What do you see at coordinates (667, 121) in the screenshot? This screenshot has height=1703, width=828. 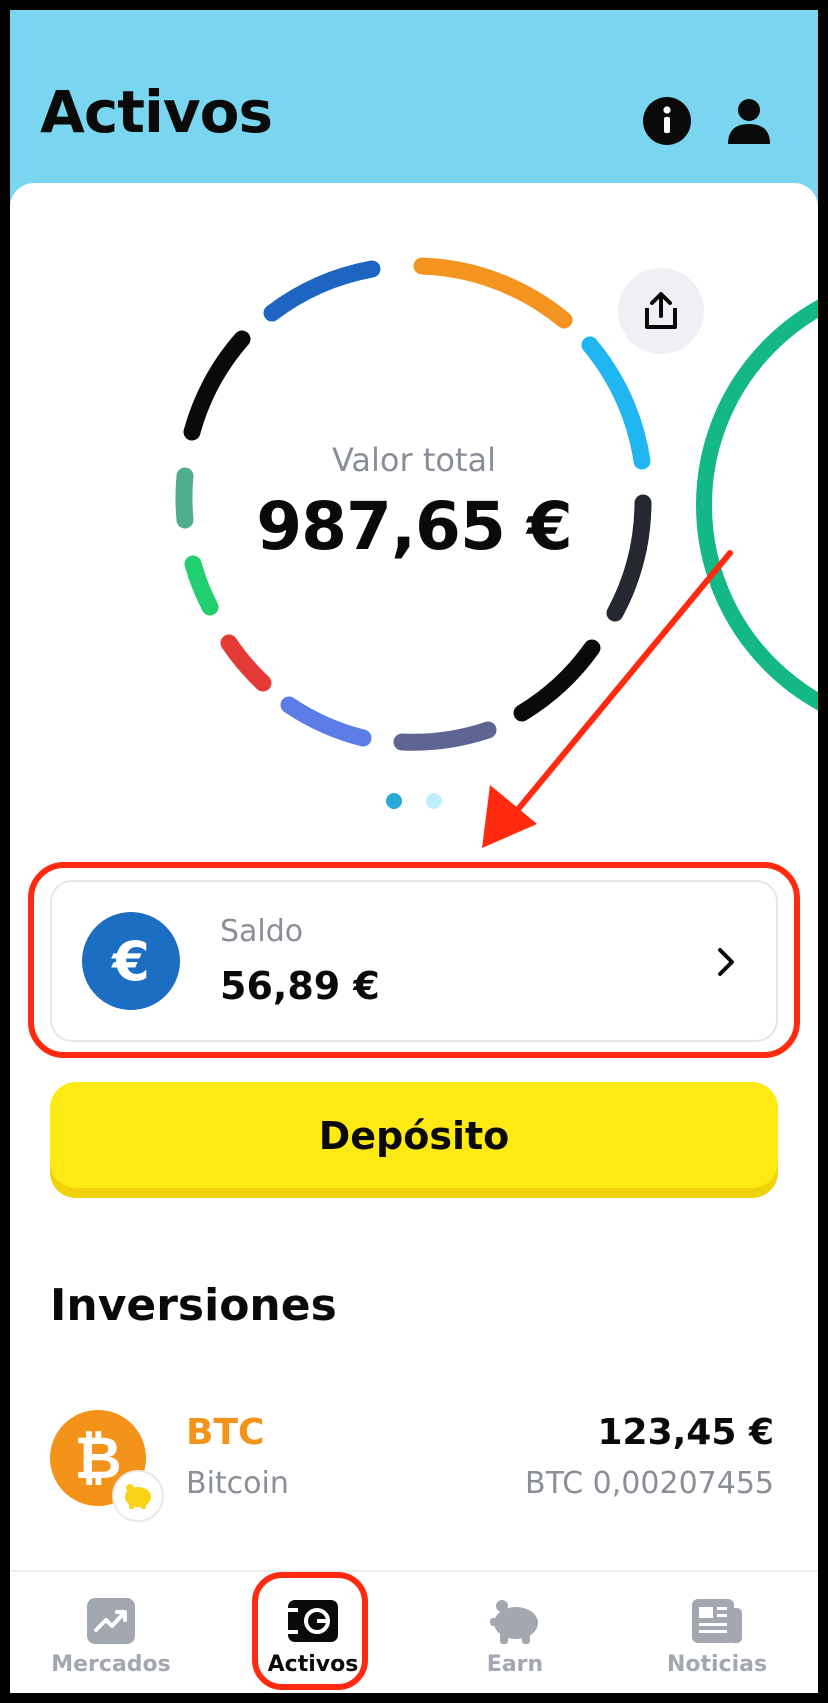 I see `info-icon` at bounding box center [667, 121].